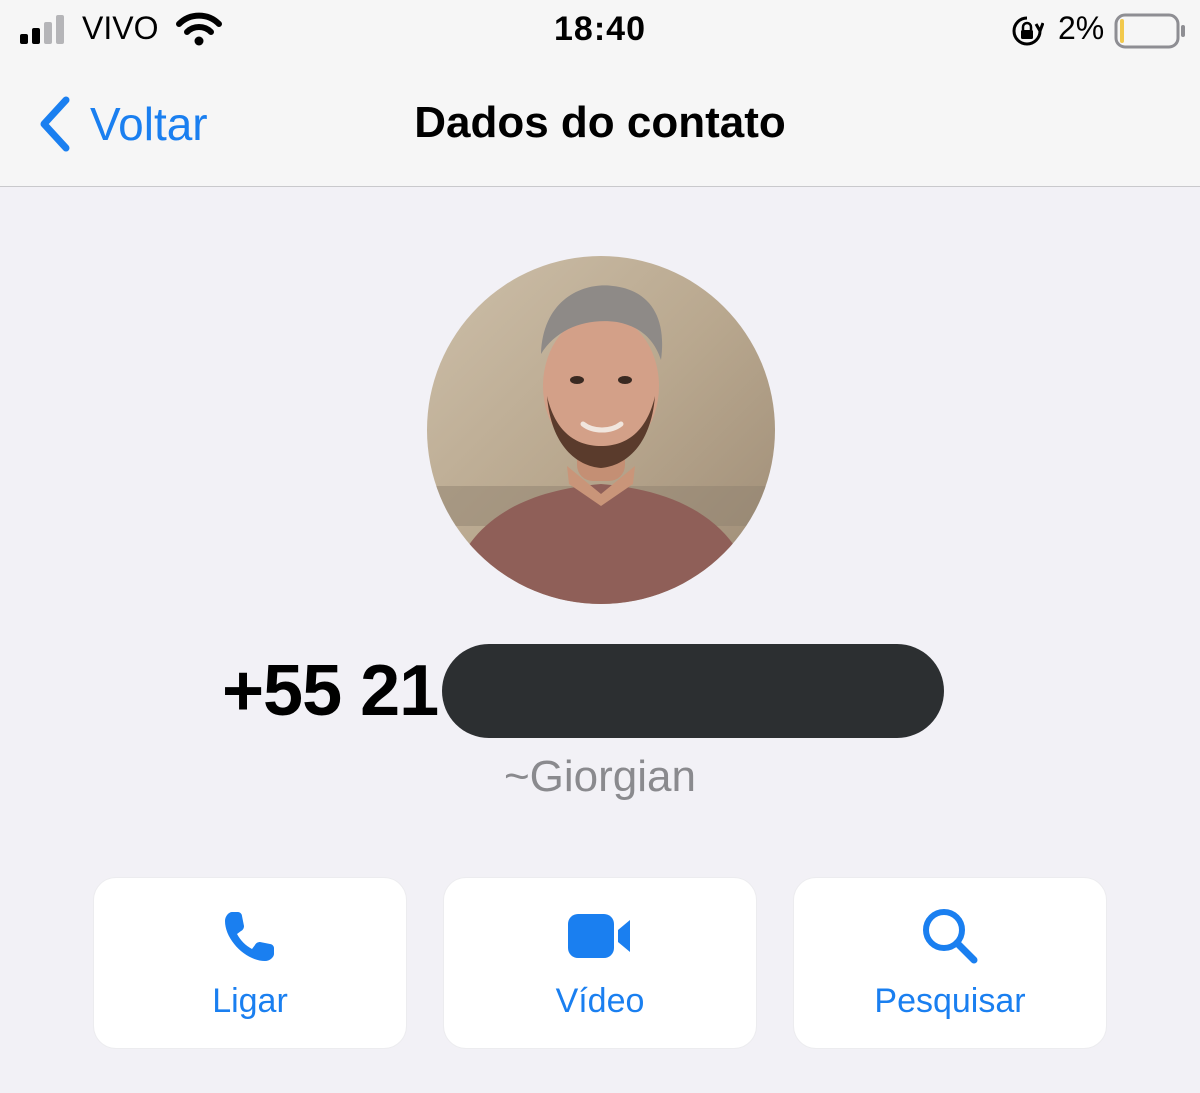  What do you see at coordinates (250, 1001) in the screenshot?
I see `call-label: Ligar` at bounding box center [250, 1001].